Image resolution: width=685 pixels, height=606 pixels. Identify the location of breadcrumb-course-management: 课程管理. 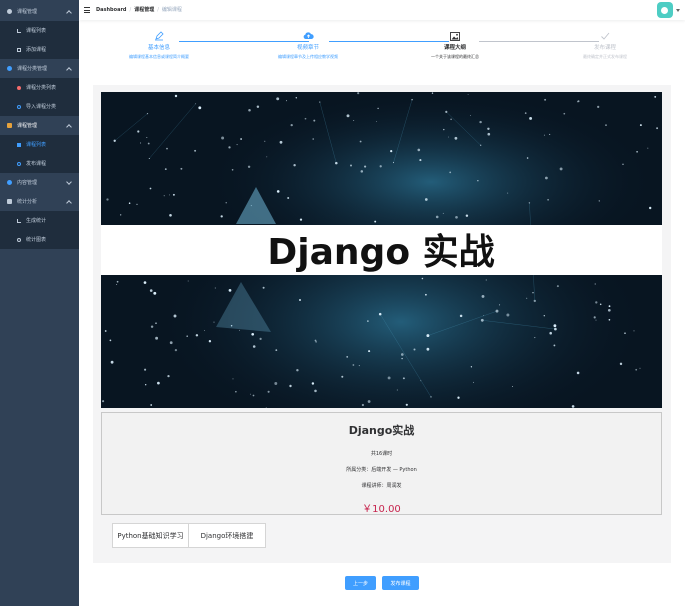
(144, 9).